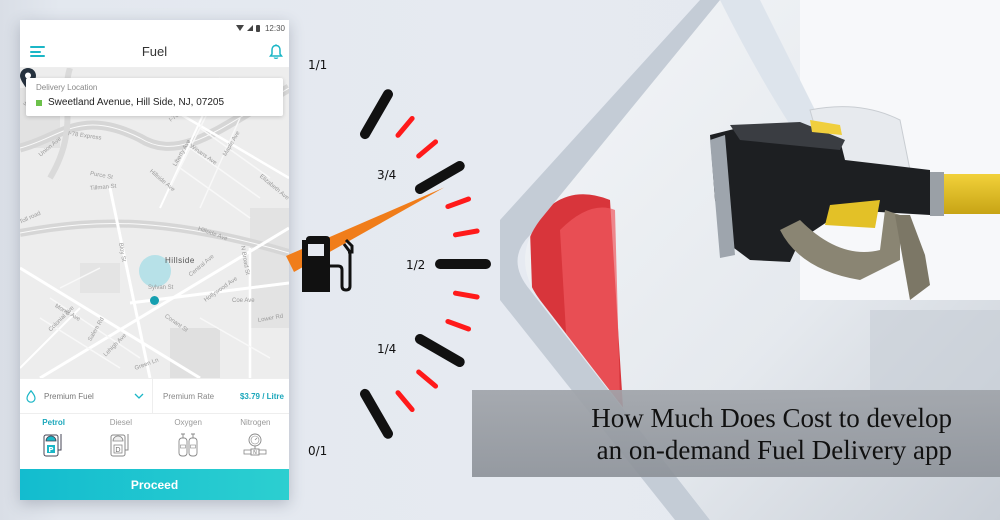 Image resolution: width=1000 pixels, height=520 pixels. What do you see at coordinates (117, 450) in the screenshot?
I see `svg-text: D` at bounding box center [117, 450].